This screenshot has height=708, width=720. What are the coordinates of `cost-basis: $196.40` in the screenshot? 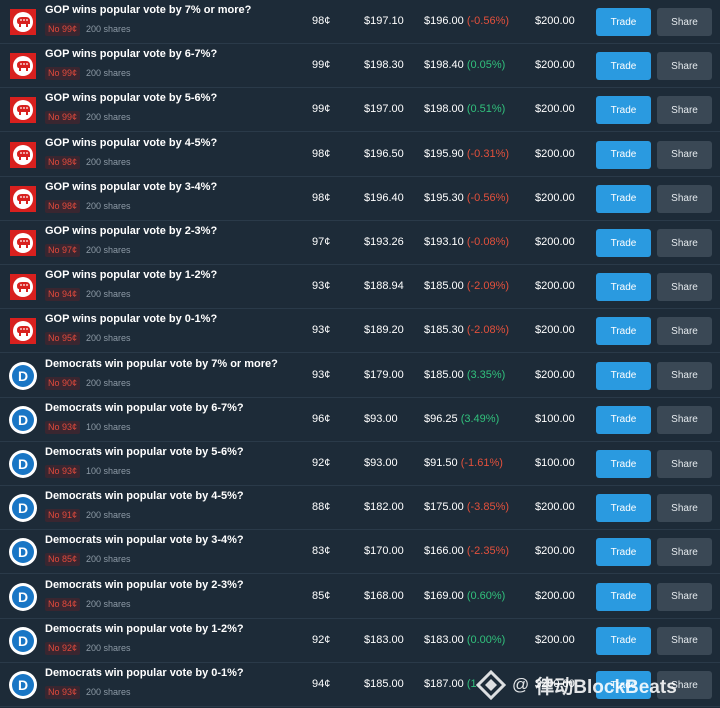 It's located at (384, 197).